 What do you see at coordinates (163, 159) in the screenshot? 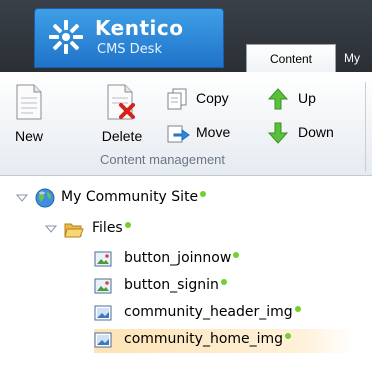
I see `ribbon-group-label: Content management` at bounding box center [163, 159].